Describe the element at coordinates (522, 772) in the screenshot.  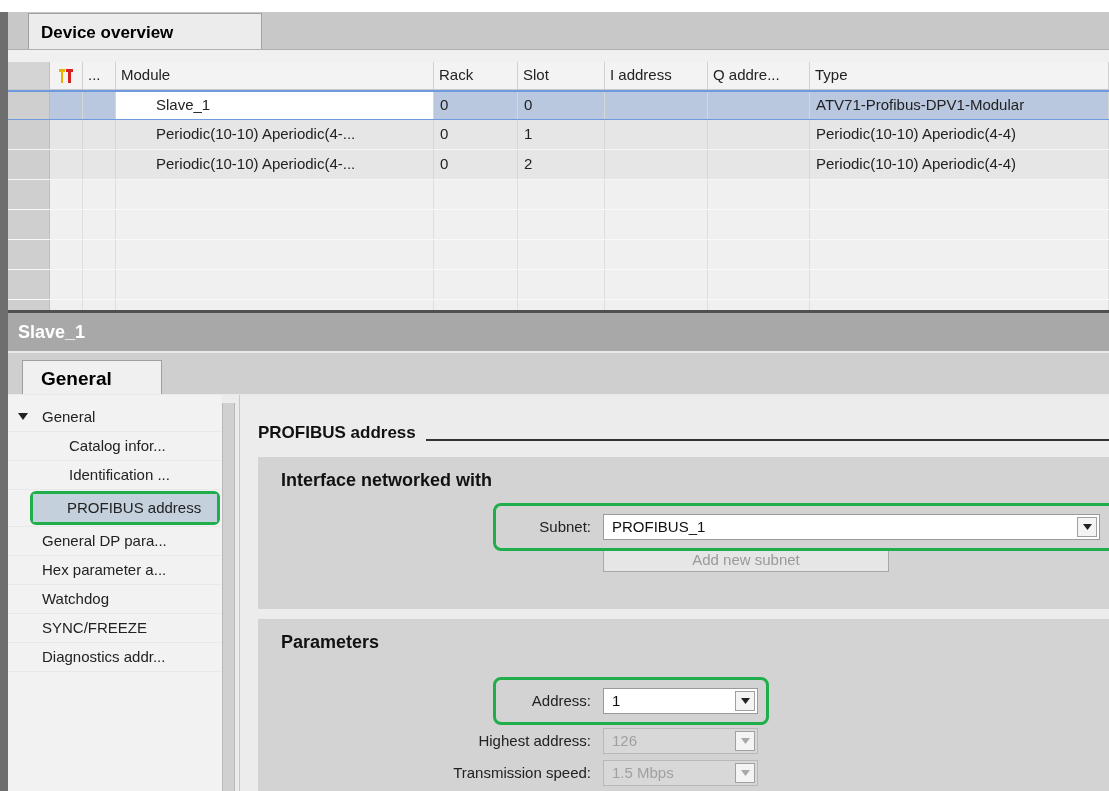
I see `field-label: Transmission speed:` at that location.